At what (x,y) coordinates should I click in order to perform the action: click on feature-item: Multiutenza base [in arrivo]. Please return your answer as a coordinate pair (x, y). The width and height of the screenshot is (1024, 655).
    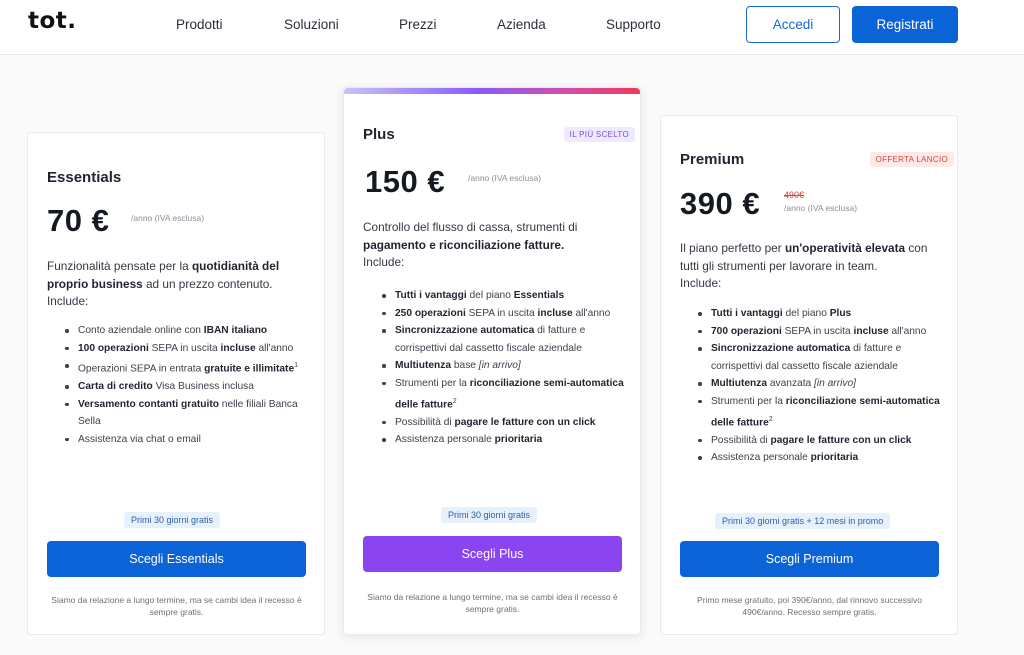
    Looking at the image, I should click on (504, 366).